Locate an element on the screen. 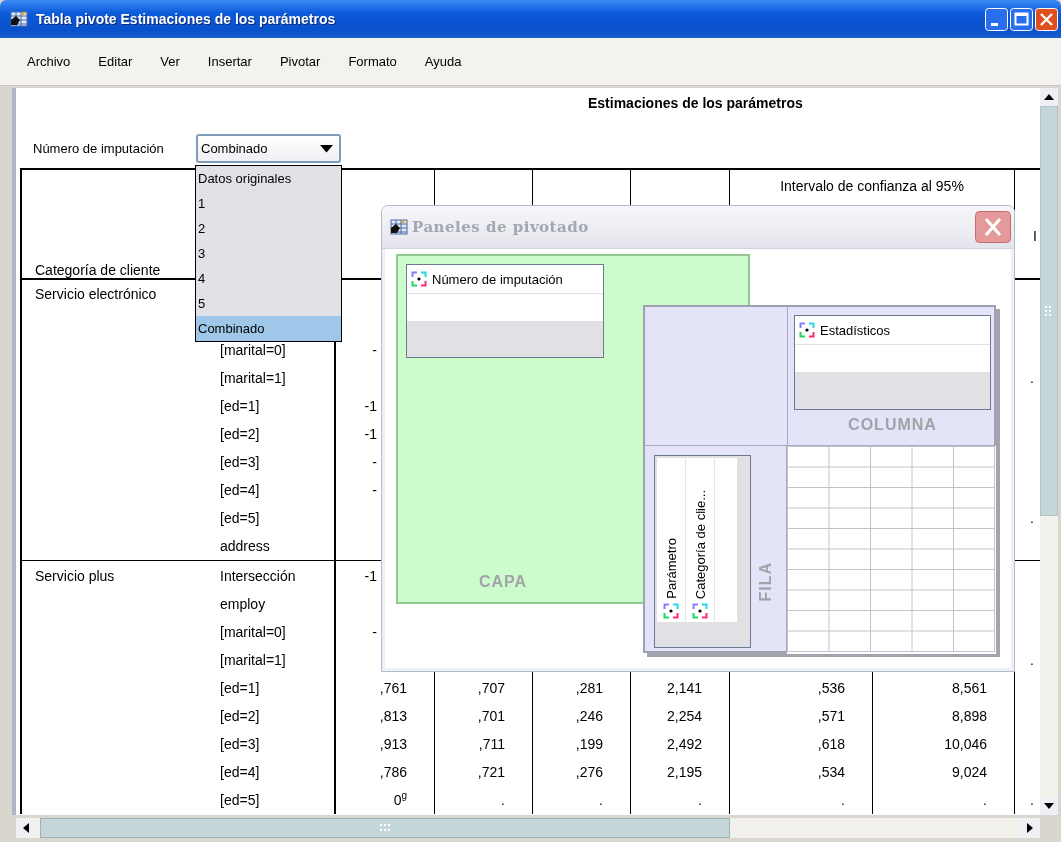 The width and height of the screenshot is (1061, 842). table-cell: ,711 is located at coordinates (491, 744).